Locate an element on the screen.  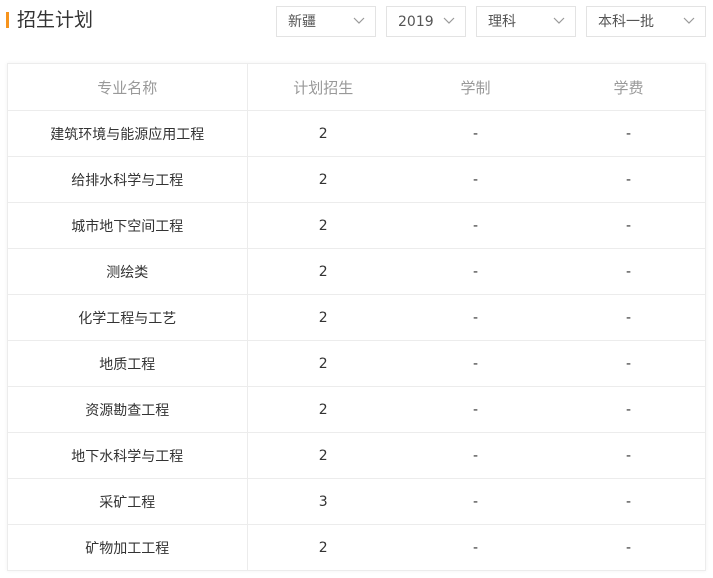
year-select: 2019 is located at coordinates (426, 21).